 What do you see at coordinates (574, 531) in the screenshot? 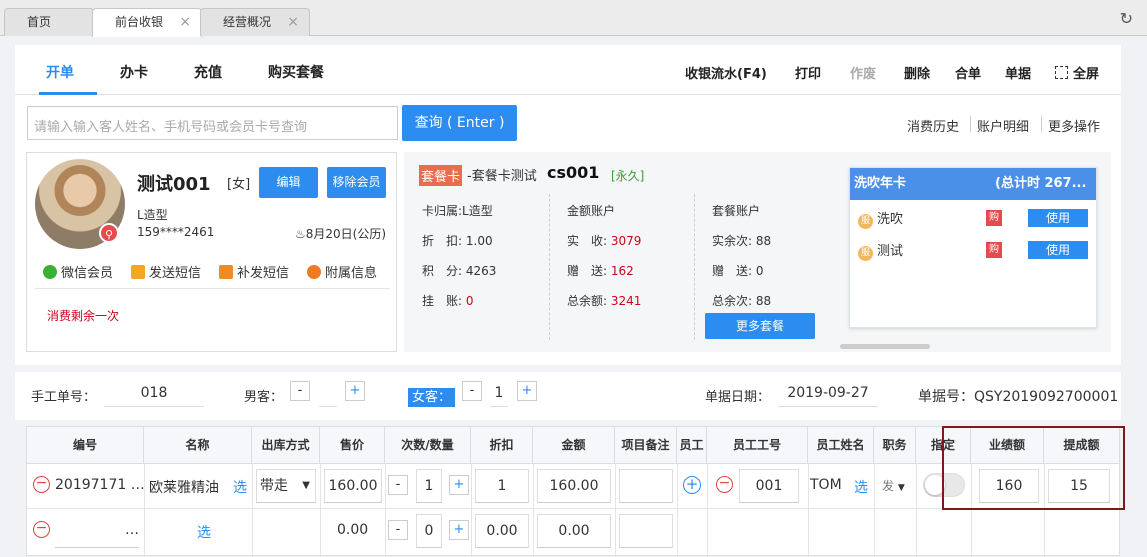
I see `amount-input: 0.00` at bounding box center [574, 531].